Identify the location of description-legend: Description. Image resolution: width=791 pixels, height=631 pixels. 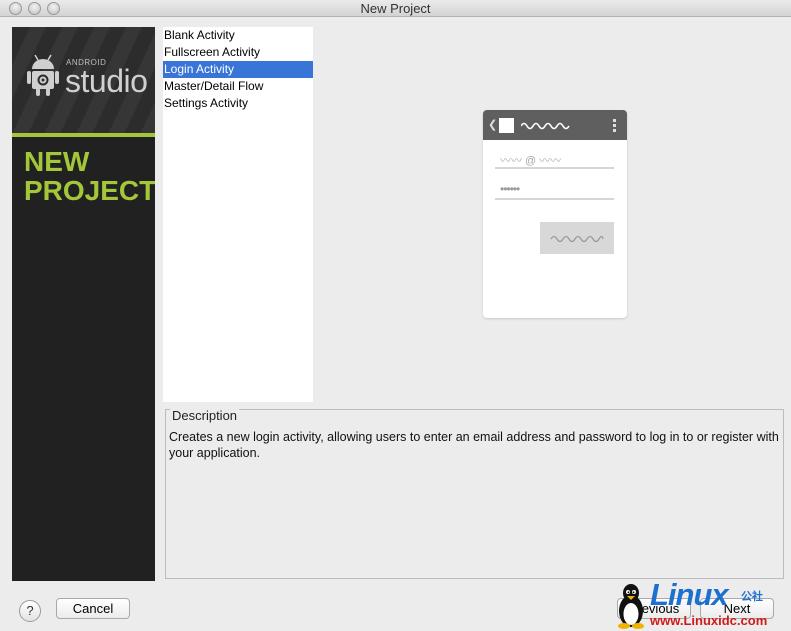
(205, 415).